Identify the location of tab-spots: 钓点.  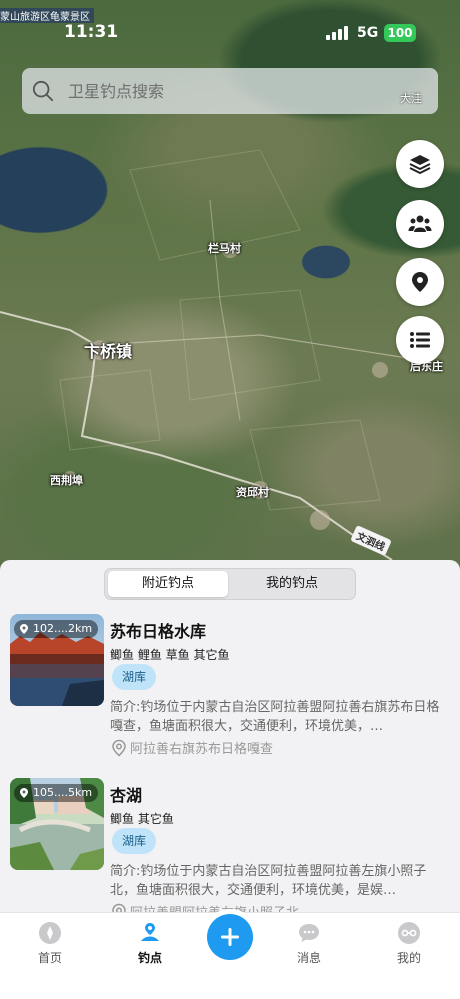
(150, 943).